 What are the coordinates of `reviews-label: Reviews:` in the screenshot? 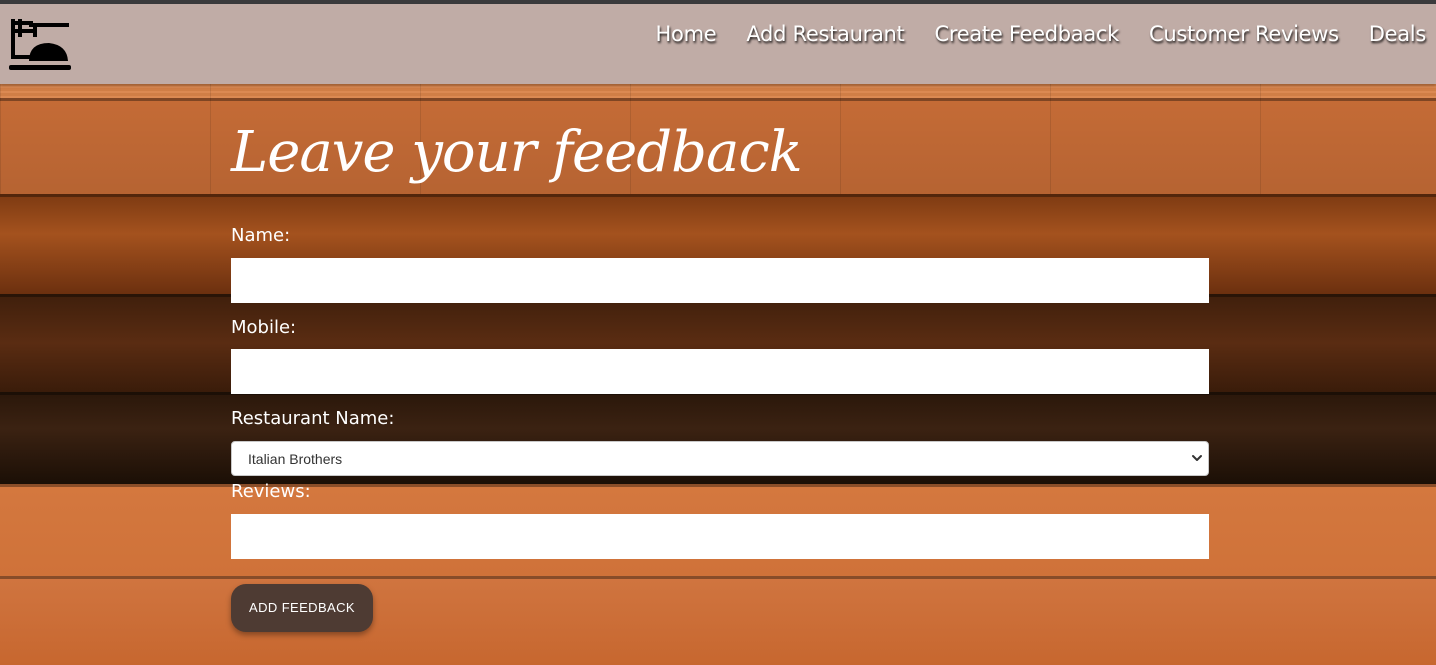 It's located at (271, 491).